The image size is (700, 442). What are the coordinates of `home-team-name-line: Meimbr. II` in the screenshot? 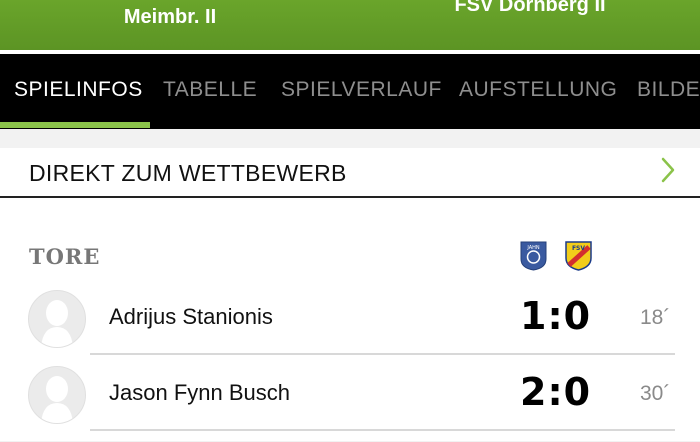 It's located at (170, 17).